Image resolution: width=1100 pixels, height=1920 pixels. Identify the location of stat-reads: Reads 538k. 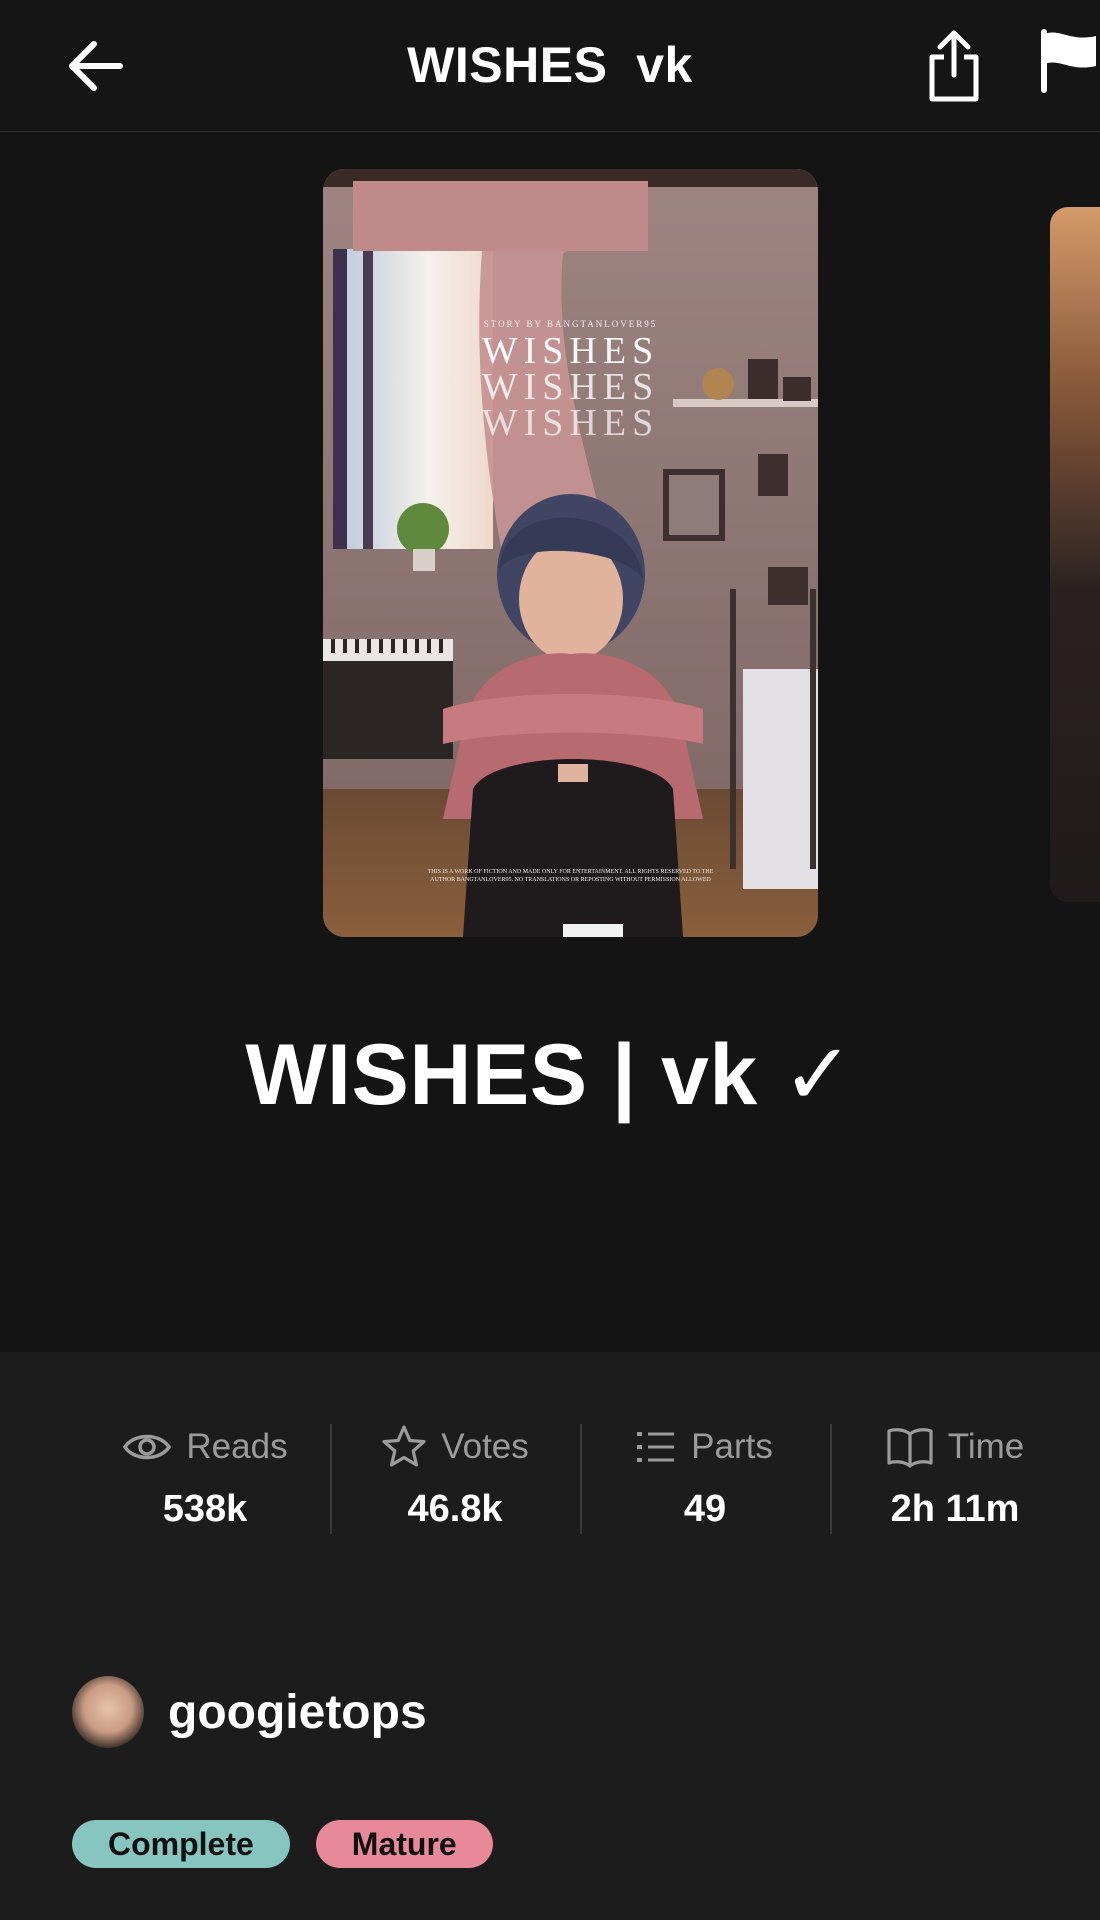
(205, 1479).